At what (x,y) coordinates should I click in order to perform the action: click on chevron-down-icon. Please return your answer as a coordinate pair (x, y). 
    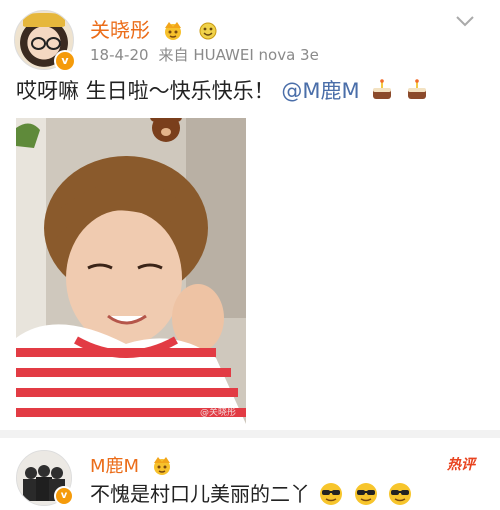
    Looking at the image, I should click on (465, 21).